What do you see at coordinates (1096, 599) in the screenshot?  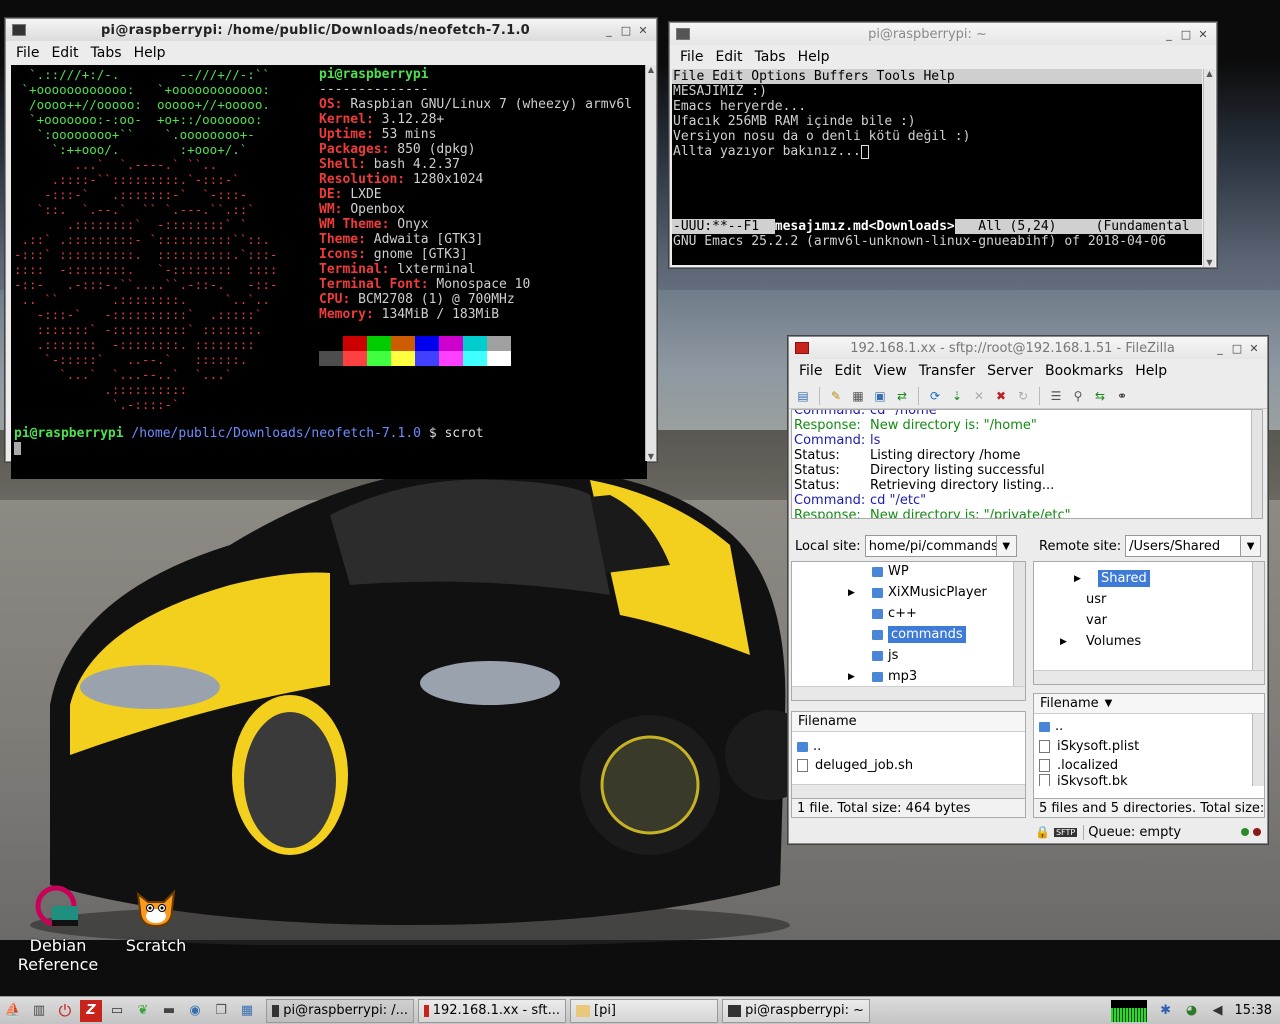 I see `tree-item: usr` at bounding box center [1096, 599].